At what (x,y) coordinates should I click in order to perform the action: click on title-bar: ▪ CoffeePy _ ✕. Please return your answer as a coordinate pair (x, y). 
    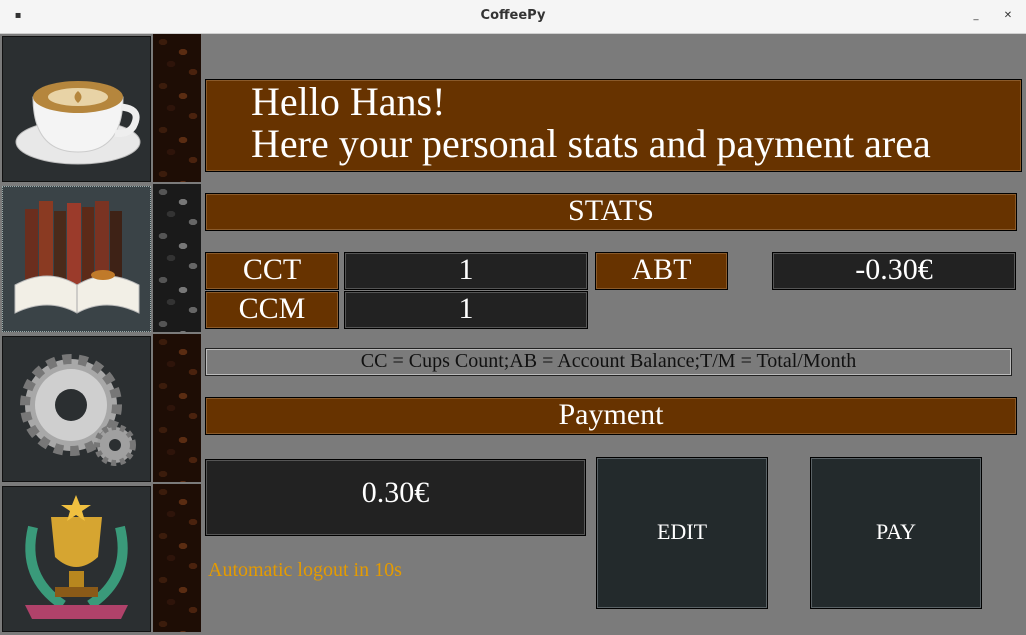
    Looking at the image, I should click on (513, 17).